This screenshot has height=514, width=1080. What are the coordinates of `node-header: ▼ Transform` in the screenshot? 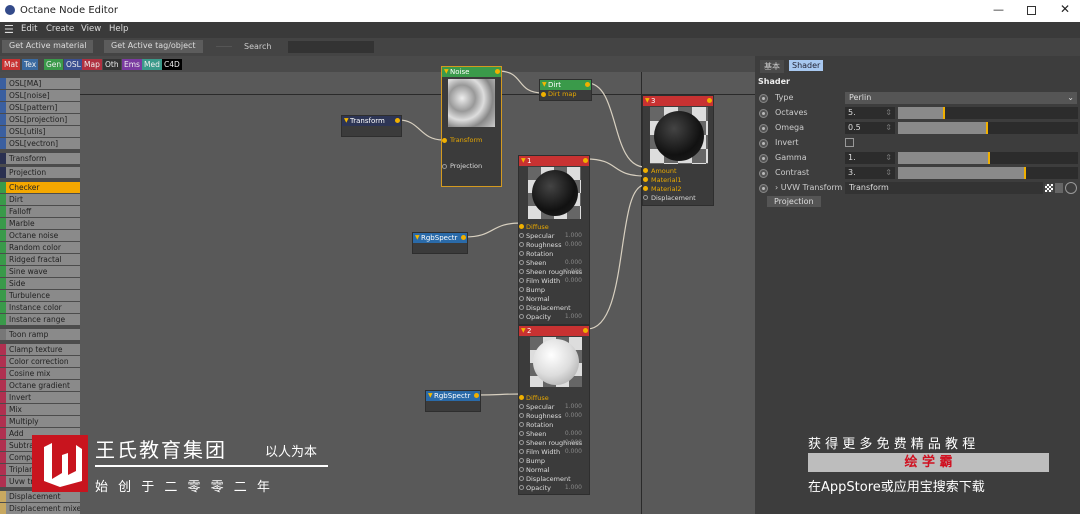 It's located at (371, 121).